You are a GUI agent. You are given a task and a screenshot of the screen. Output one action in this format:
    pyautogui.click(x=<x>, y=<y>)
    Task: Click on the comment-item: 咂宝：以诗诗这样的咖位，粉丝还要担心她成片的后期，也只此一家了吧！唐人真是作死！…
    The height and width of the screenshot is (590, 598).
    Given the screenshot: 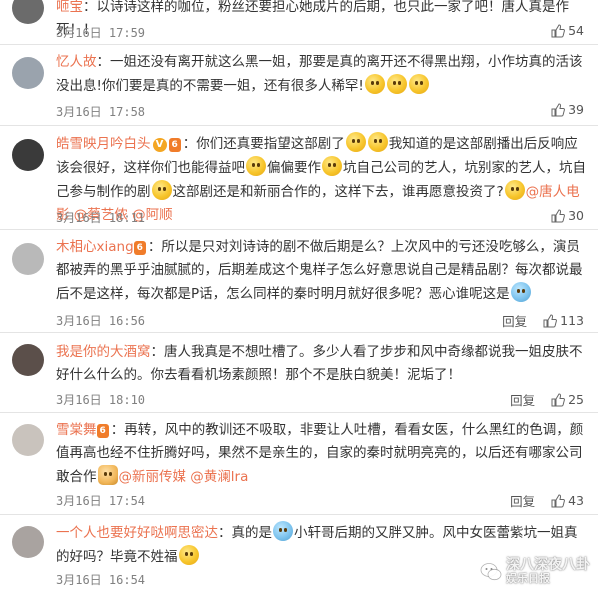 What is the action you would take?
    pyautogui.click(x=299, y=22)
    